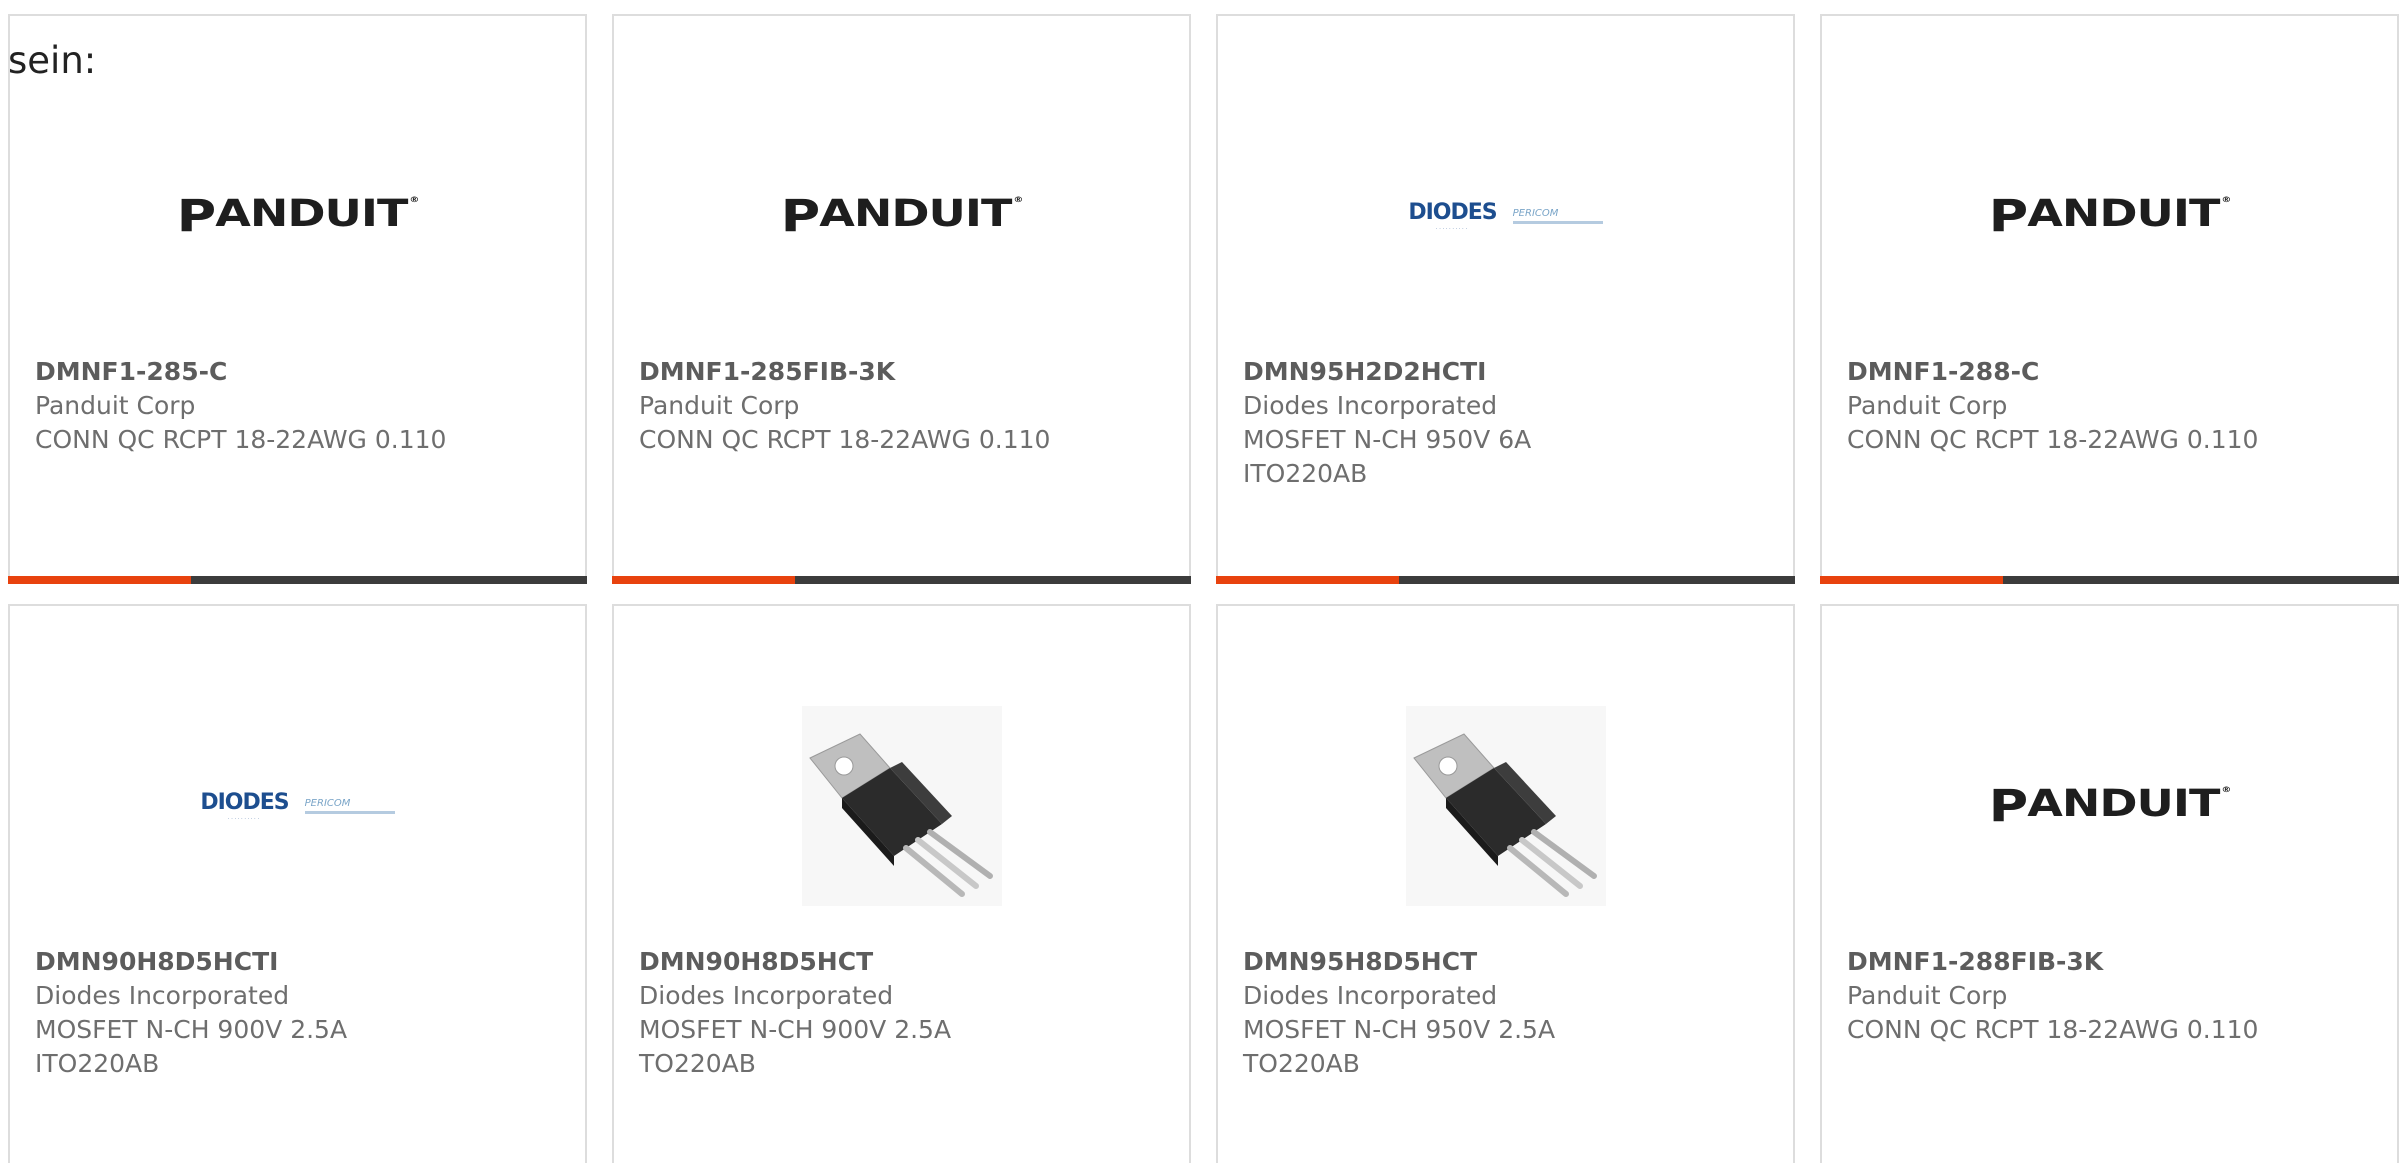 This screenshot has width=2400, height=1163. What do you see at coordinates (1387, 439) in the screenshot?
I see `product-description: MOSFET N-CH 950V 6A` at bounding box center [1387, 439].